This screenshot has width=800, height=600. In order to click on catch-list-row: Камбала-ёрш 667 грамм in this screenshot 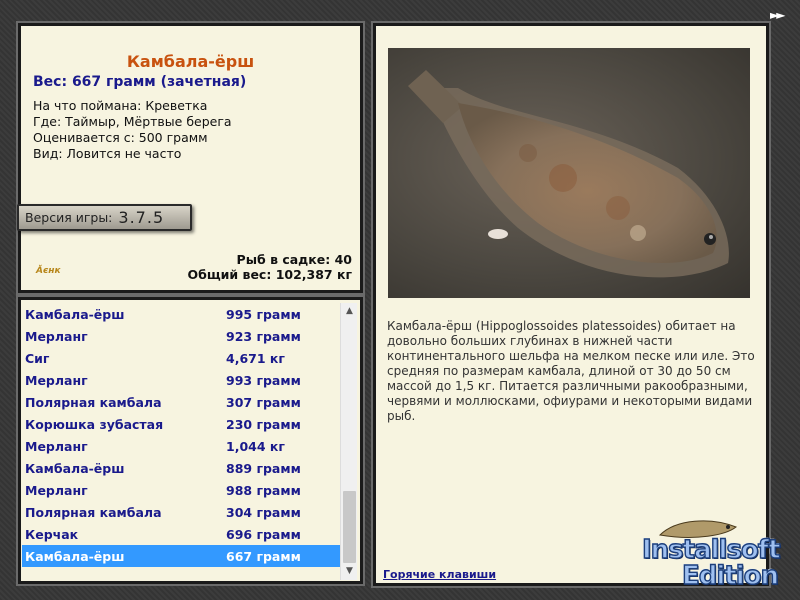, I will do `click(182, 556)`.